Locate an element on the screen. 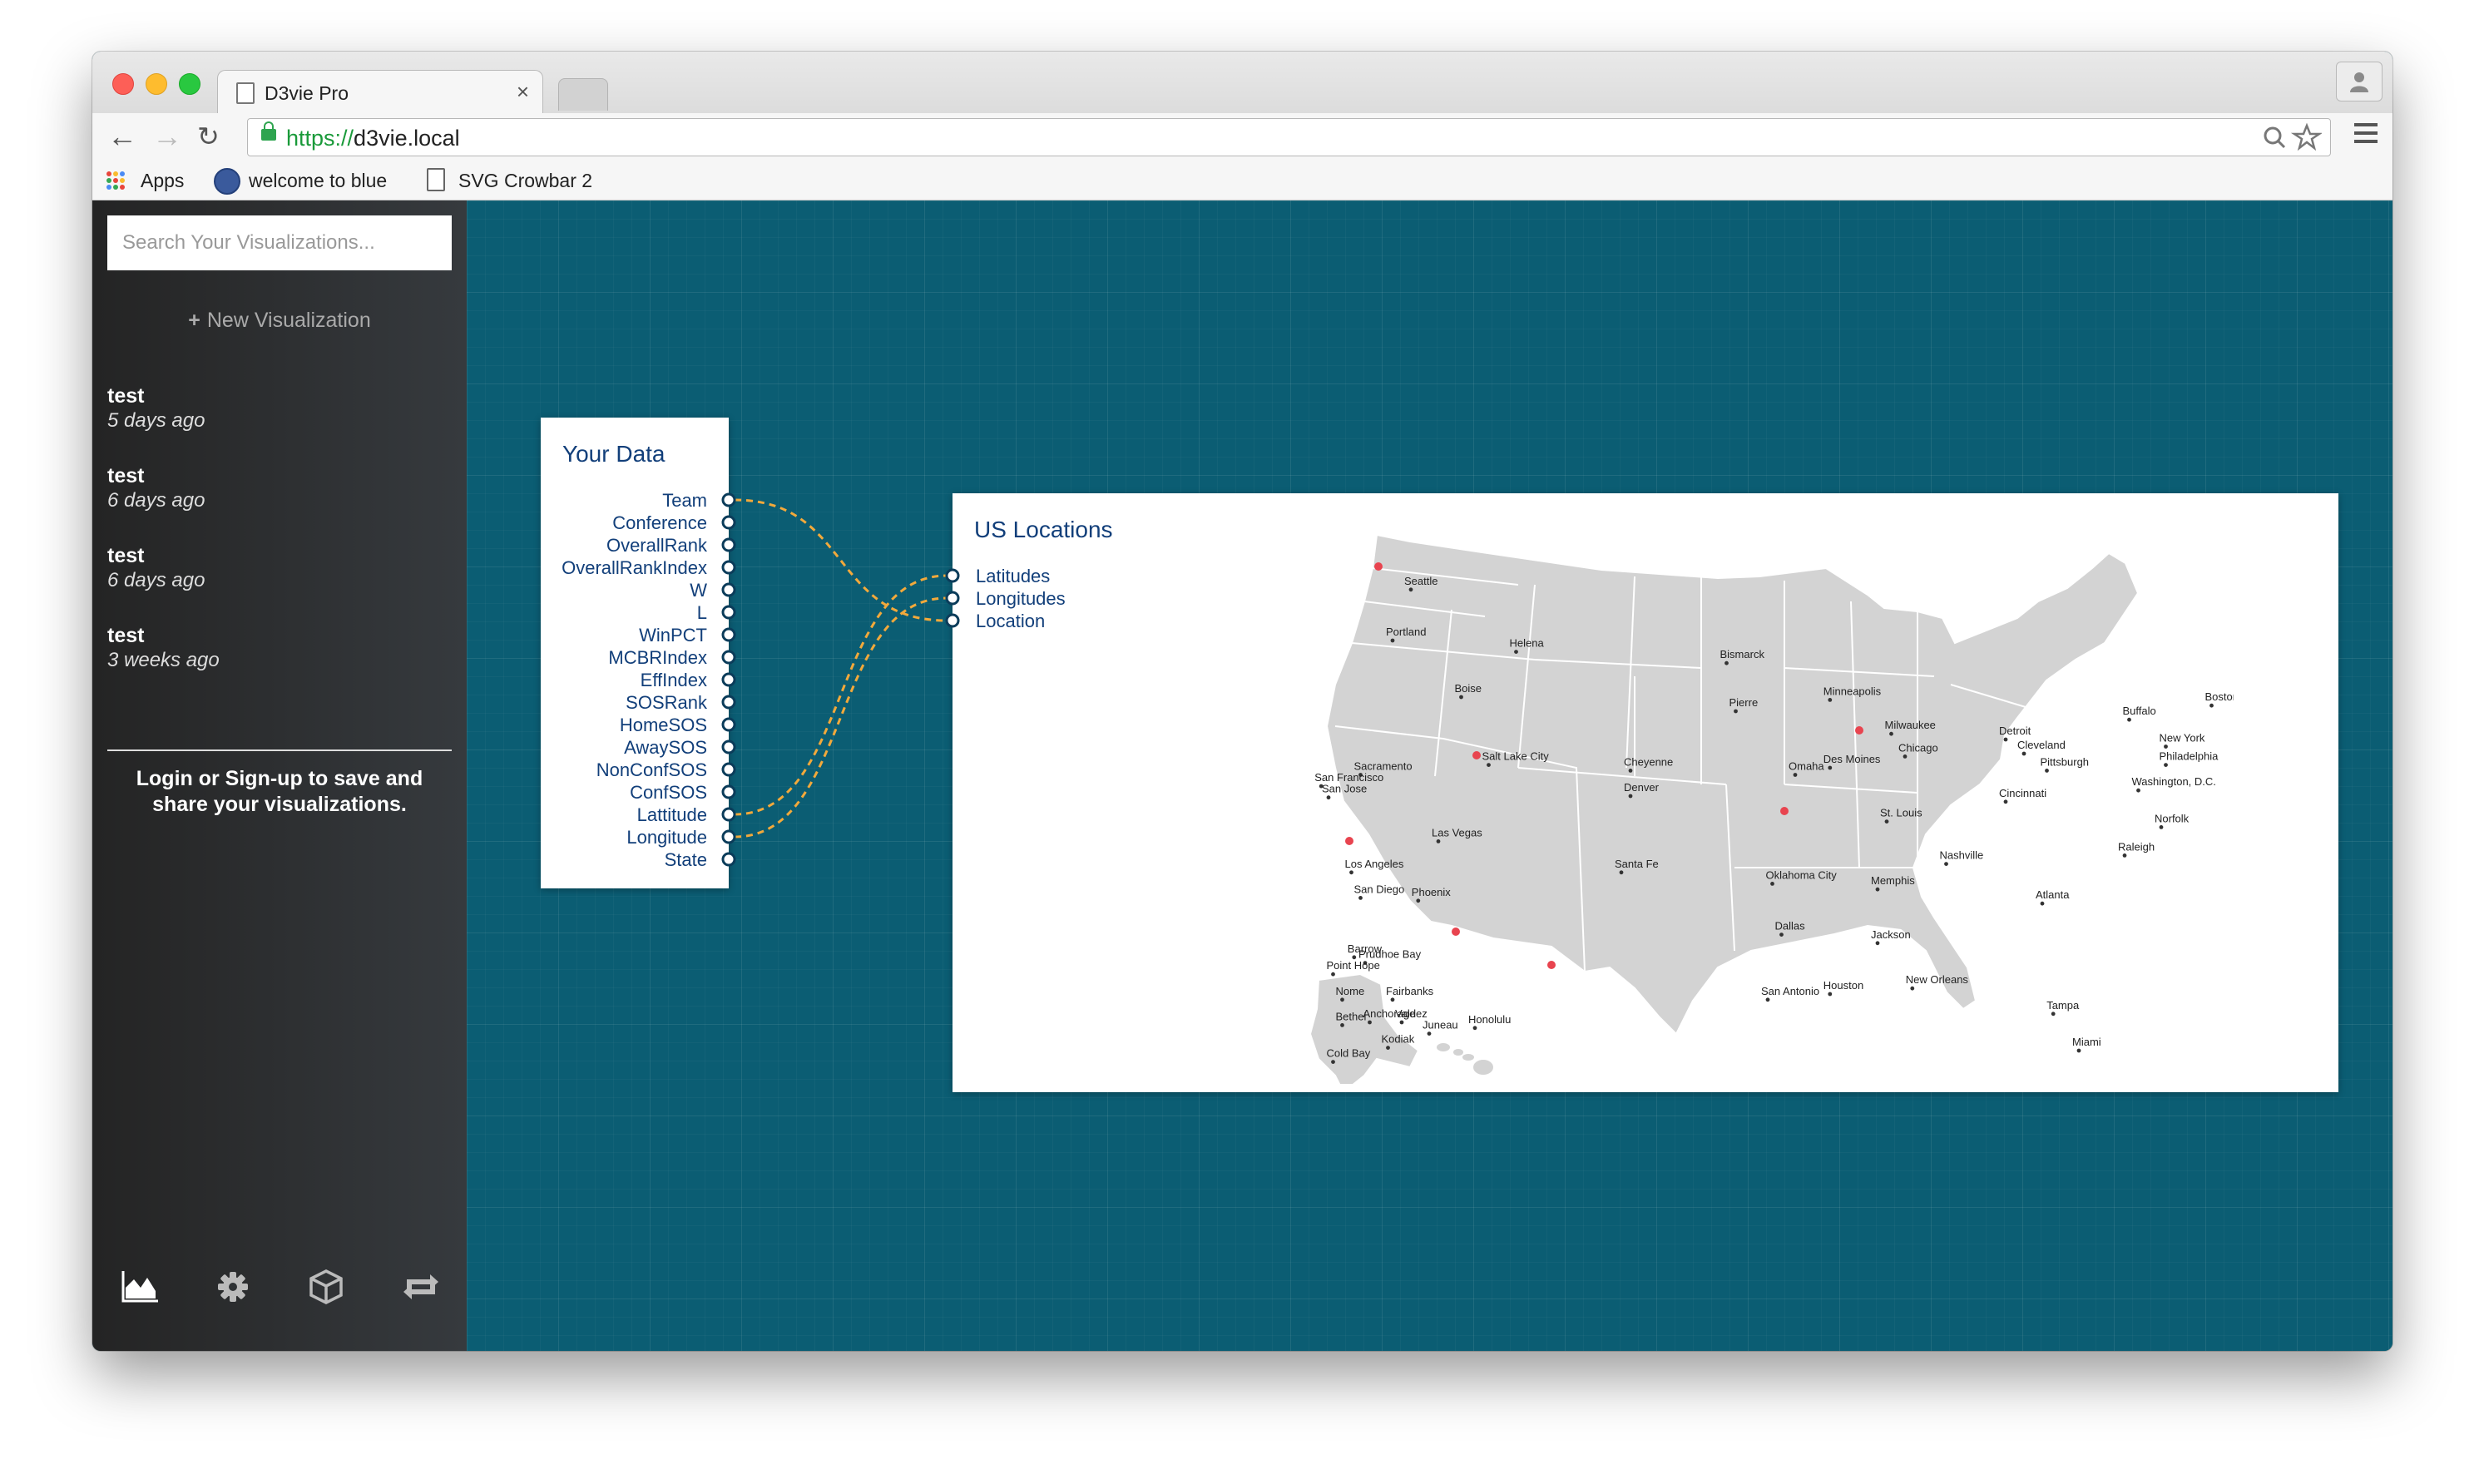 This screenshot has width=2484, height=1484. data-field: ConfSOS is located at coordinates (635, 792).